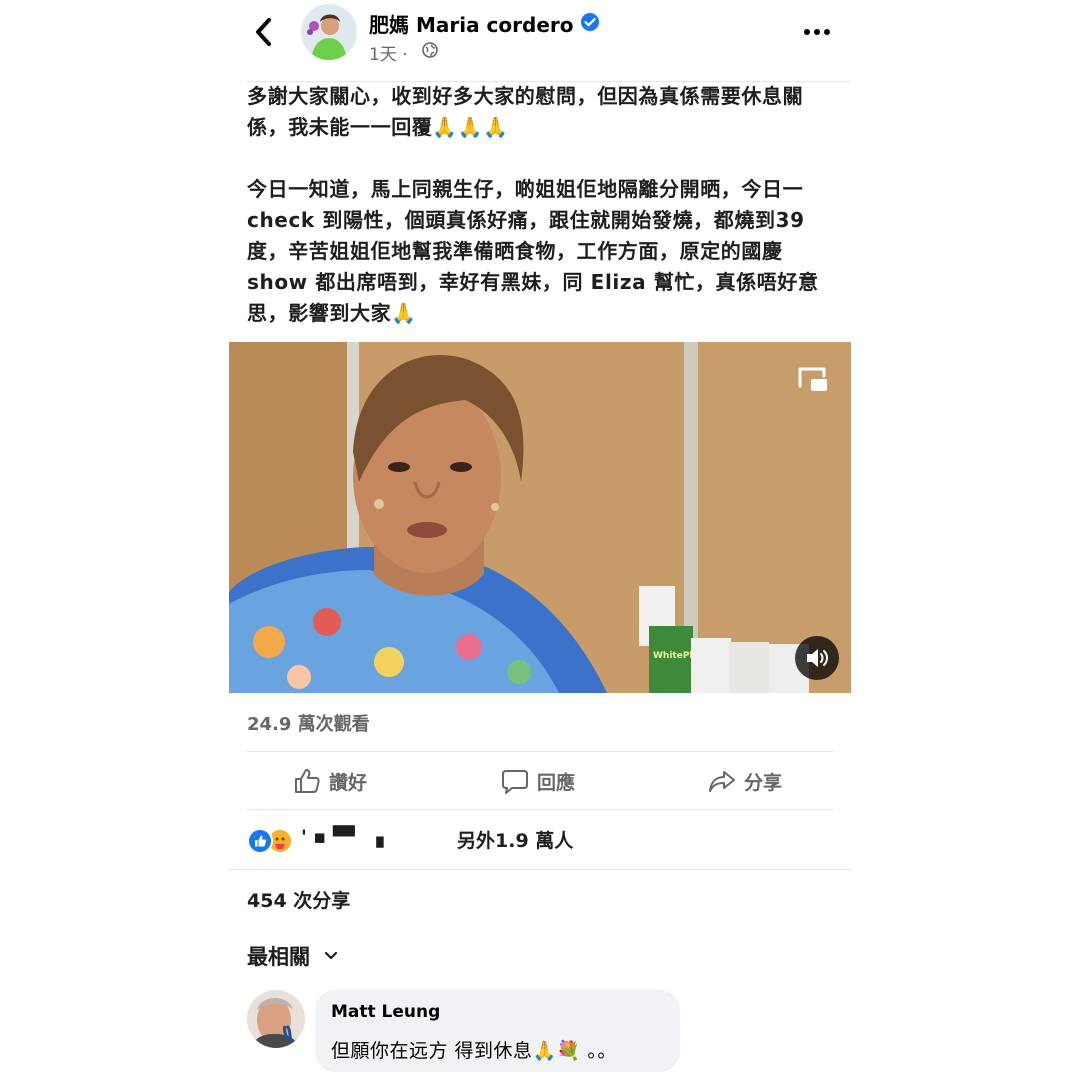 This screenshot has height=1080, width=1080. I want to click on reaction-names-redacted: ' ▪ ▀▘ ▗, so click(342, 837).